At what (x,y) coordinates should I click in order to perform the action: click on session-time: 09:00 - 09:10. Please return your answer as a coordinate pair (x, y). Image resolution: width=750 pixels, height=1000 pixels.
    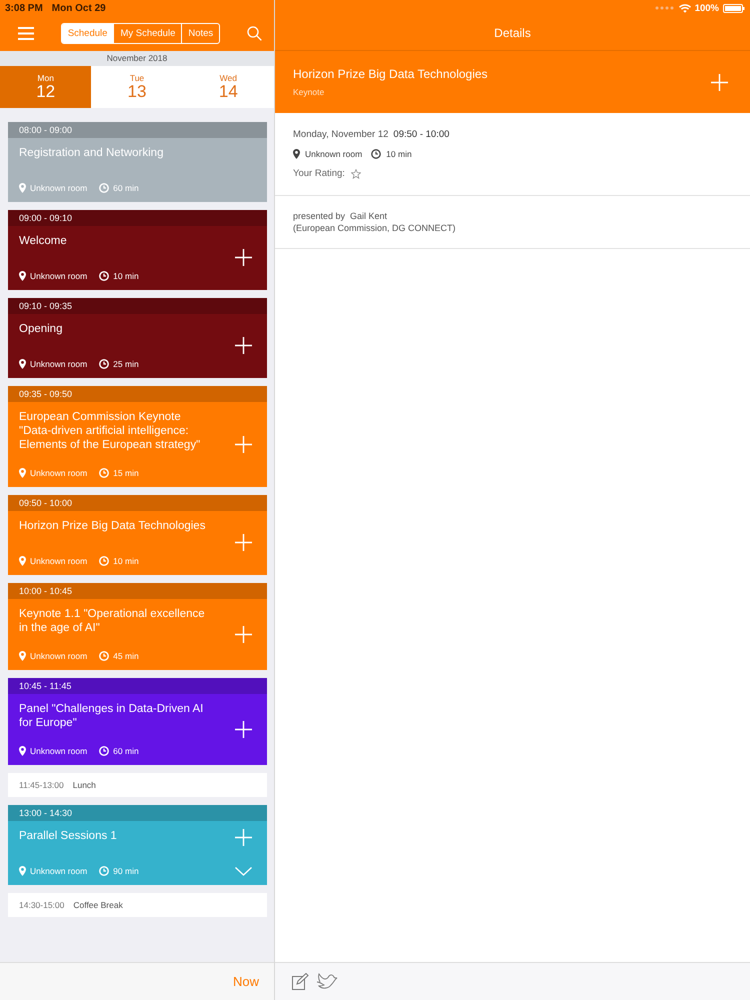
    Looking at the image, I should click on (137, 218).